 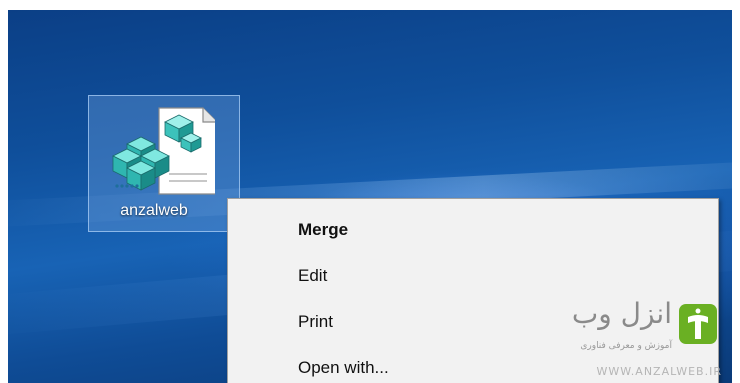 I want to click on watermark-title: انزل وب, so click(x=621, y=313).